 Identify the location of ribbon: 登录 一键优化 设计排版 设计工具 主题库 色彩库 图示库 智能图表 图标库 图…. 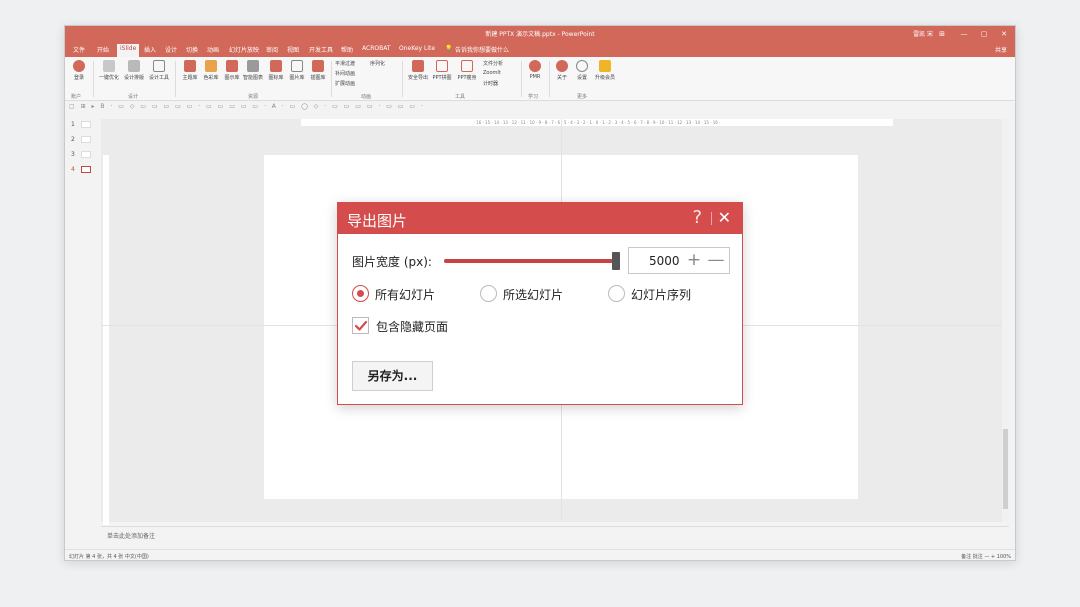
(540, 79).